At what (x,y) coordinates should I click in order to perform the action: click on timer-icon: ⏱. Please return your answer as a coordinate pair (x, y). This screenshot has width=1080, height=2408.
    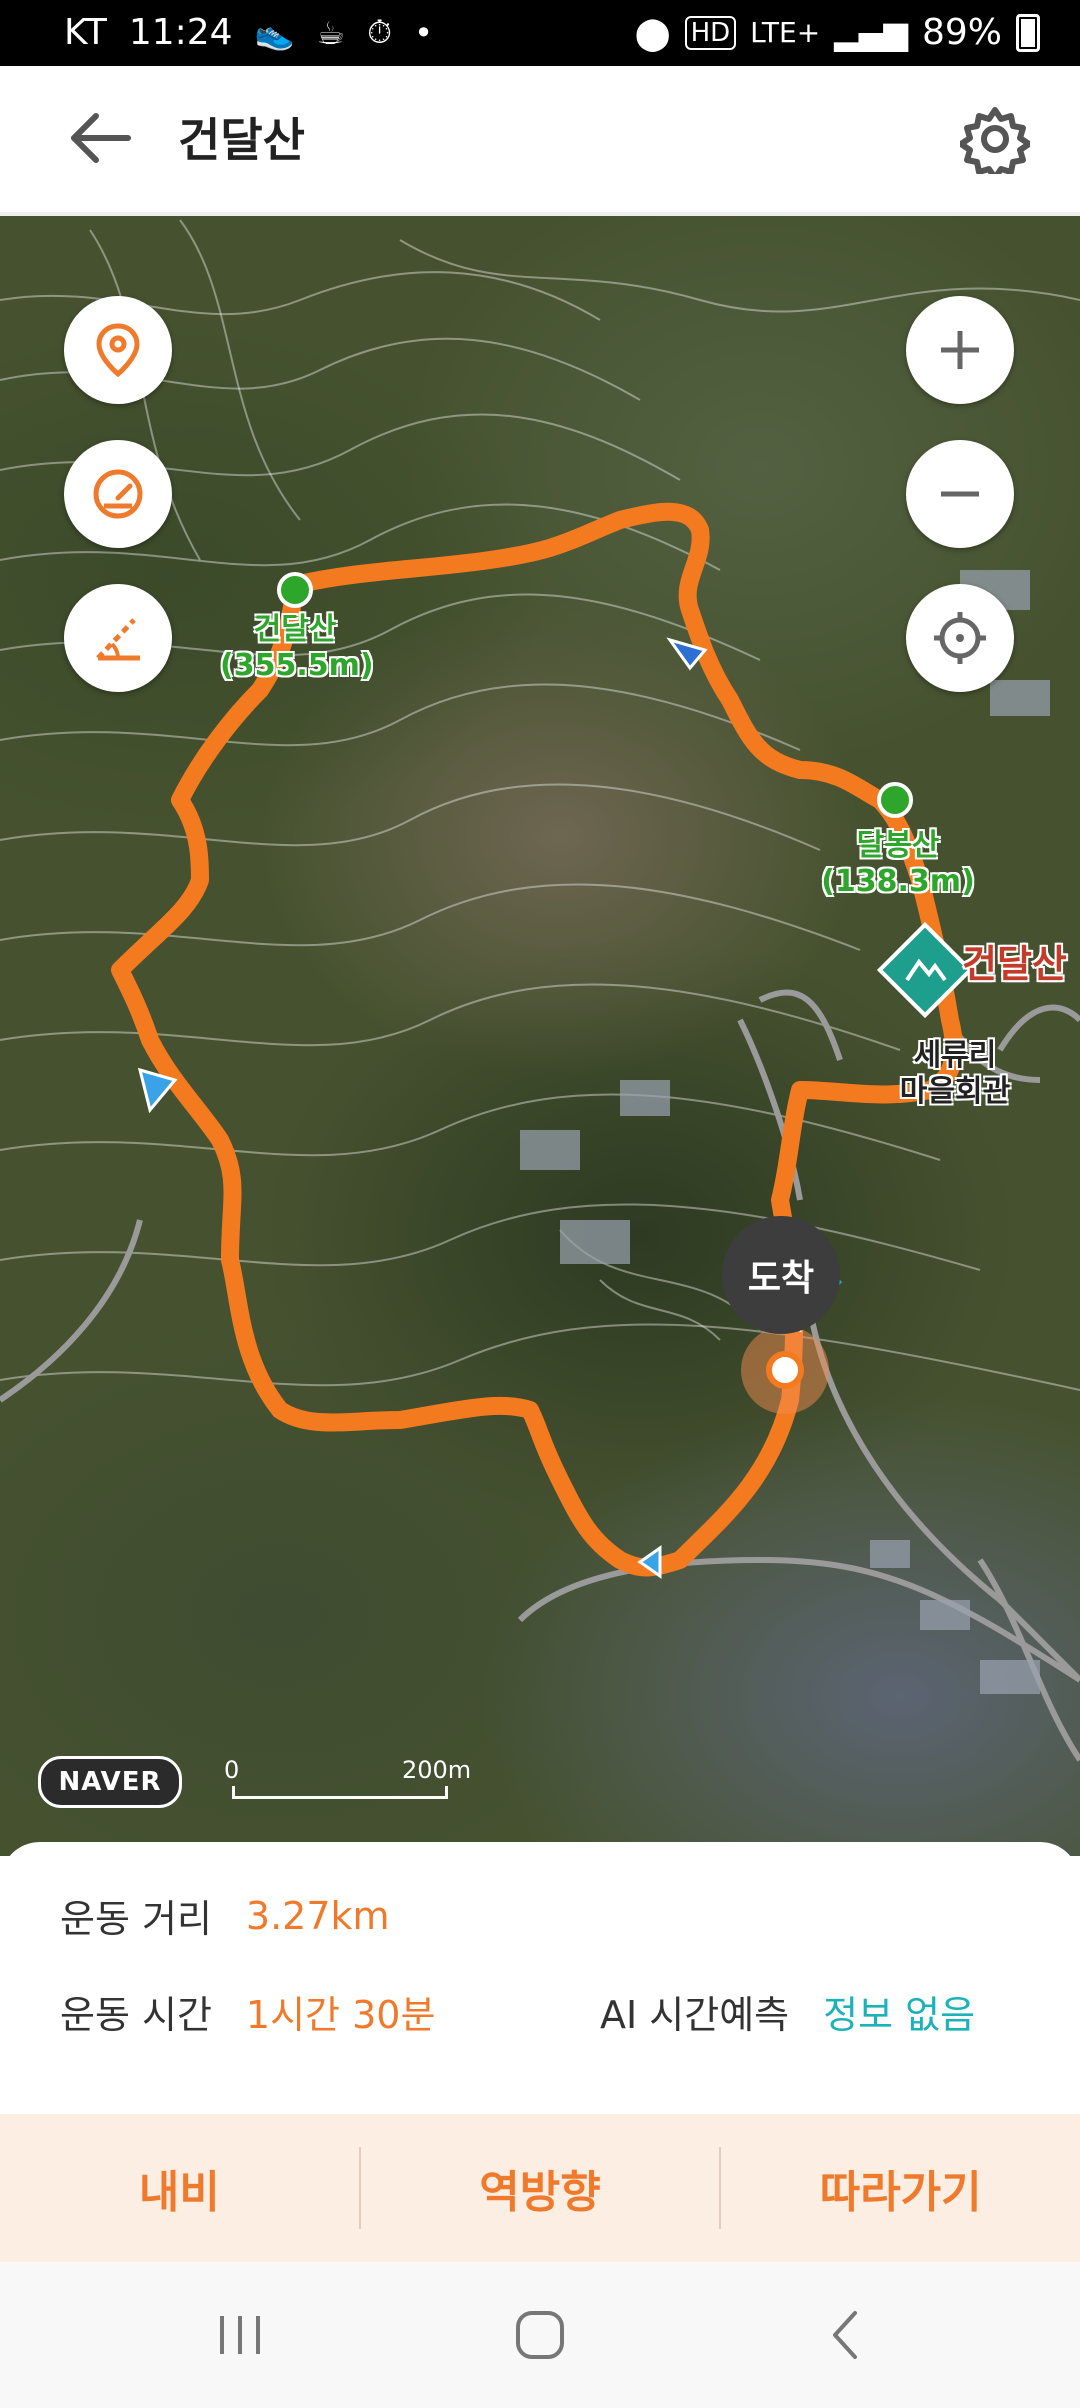
    Looking at the image, I should click on (380, 32).